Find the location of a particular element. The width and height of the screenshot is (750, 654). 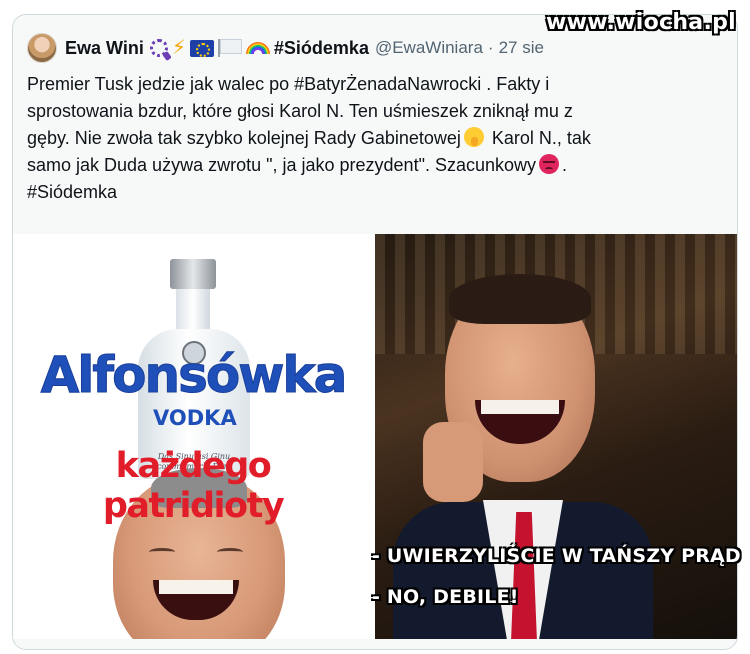

bottle-cap is located at coordinates (193, 274).